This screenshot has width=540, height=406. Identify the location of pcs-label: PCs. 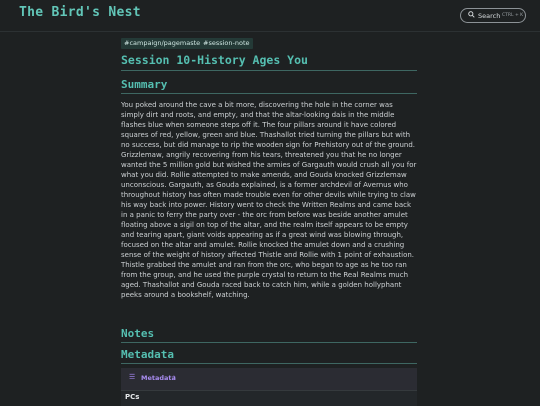
(132, 397).